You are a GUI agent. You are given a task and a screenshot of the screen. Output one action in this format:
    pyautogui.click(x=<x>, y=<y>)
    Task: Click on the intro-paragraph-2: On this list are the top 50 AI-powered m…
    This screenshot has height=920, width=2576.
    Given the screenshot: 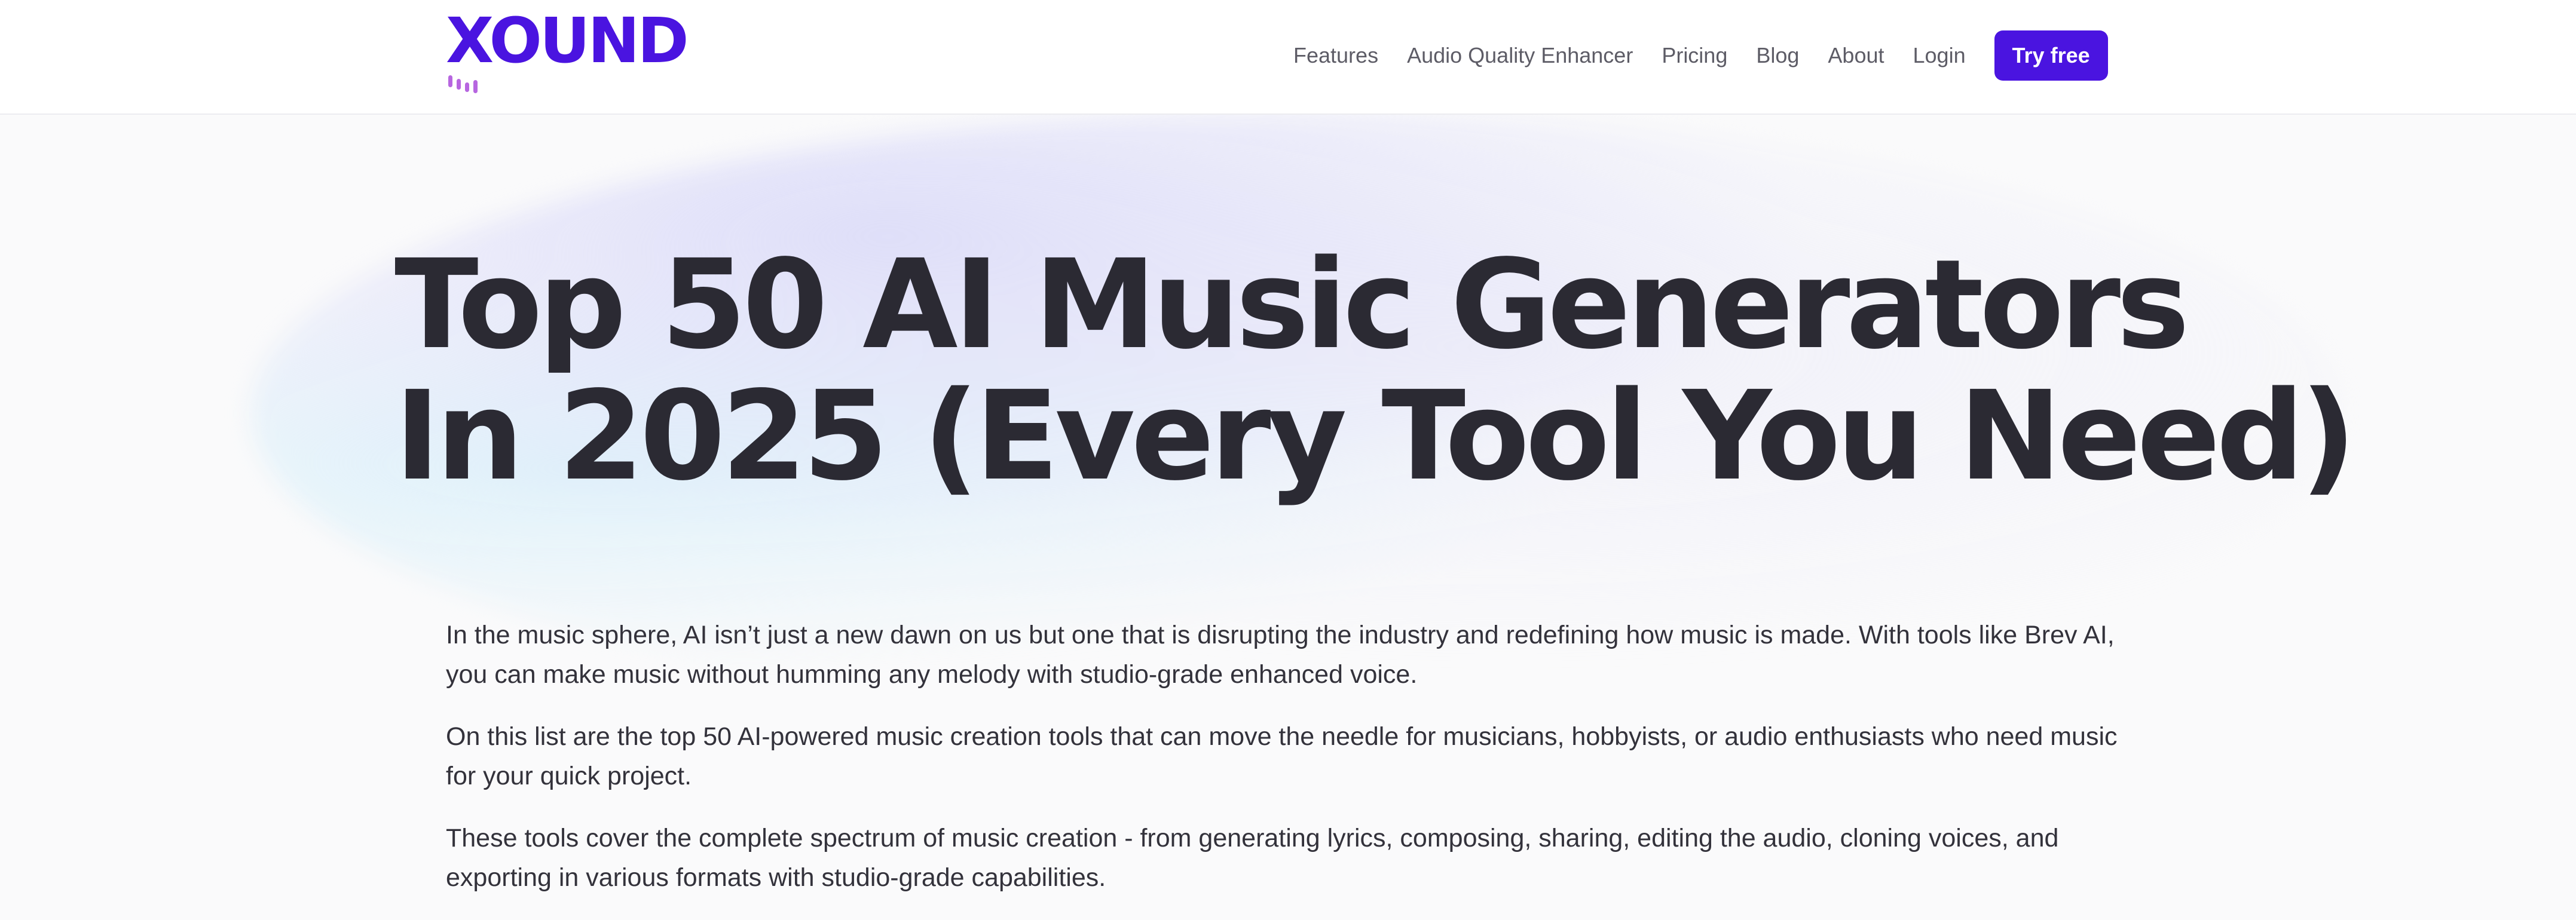 What is the action you would take?
    pyautogui.click(x=1282, y=756)
    